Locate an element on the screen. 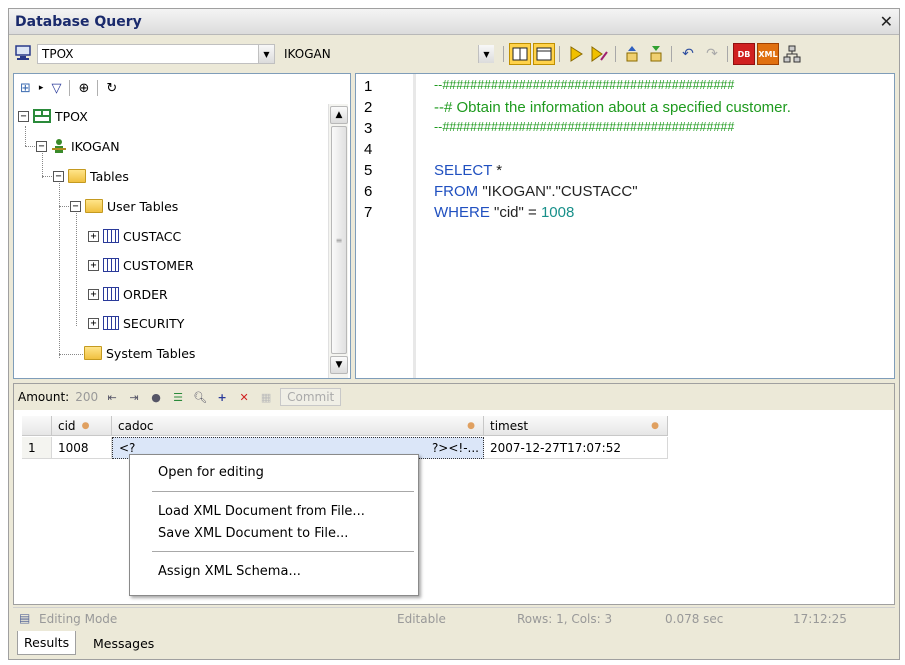 The height and width of the screenshot is (665, 905). tab-results: Results is located at coordinates (47, 643).